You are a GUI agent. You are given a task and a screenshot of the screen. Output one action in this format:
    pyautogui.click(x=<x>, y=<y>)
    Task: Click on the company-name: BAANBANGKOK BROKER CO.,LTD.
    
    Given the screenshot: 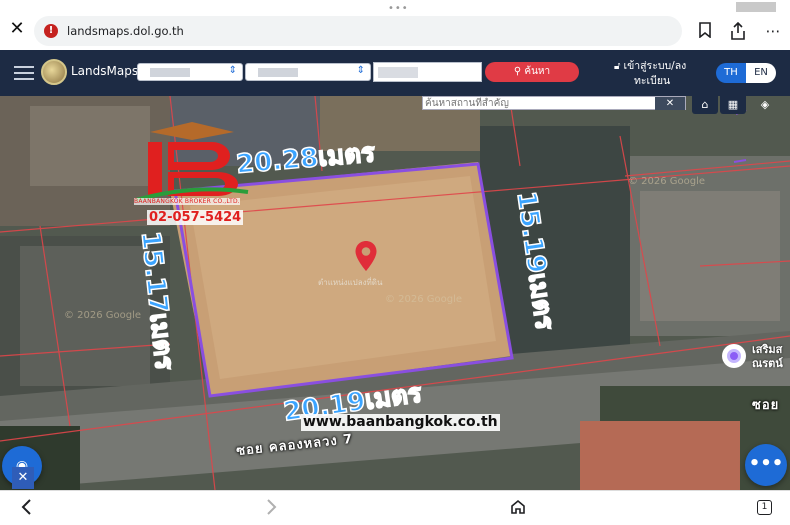 What is the action you would take?
    pyautogui.click(x=187, y=201)
    